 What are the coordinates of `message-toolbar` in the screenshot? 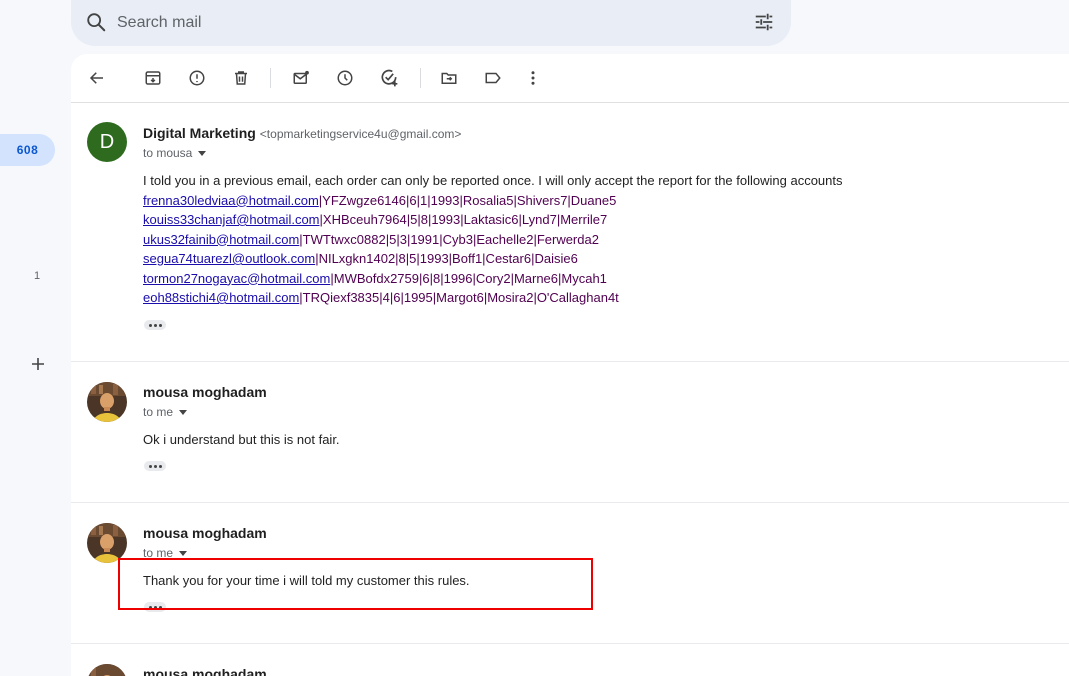 It's located at (570, 78).